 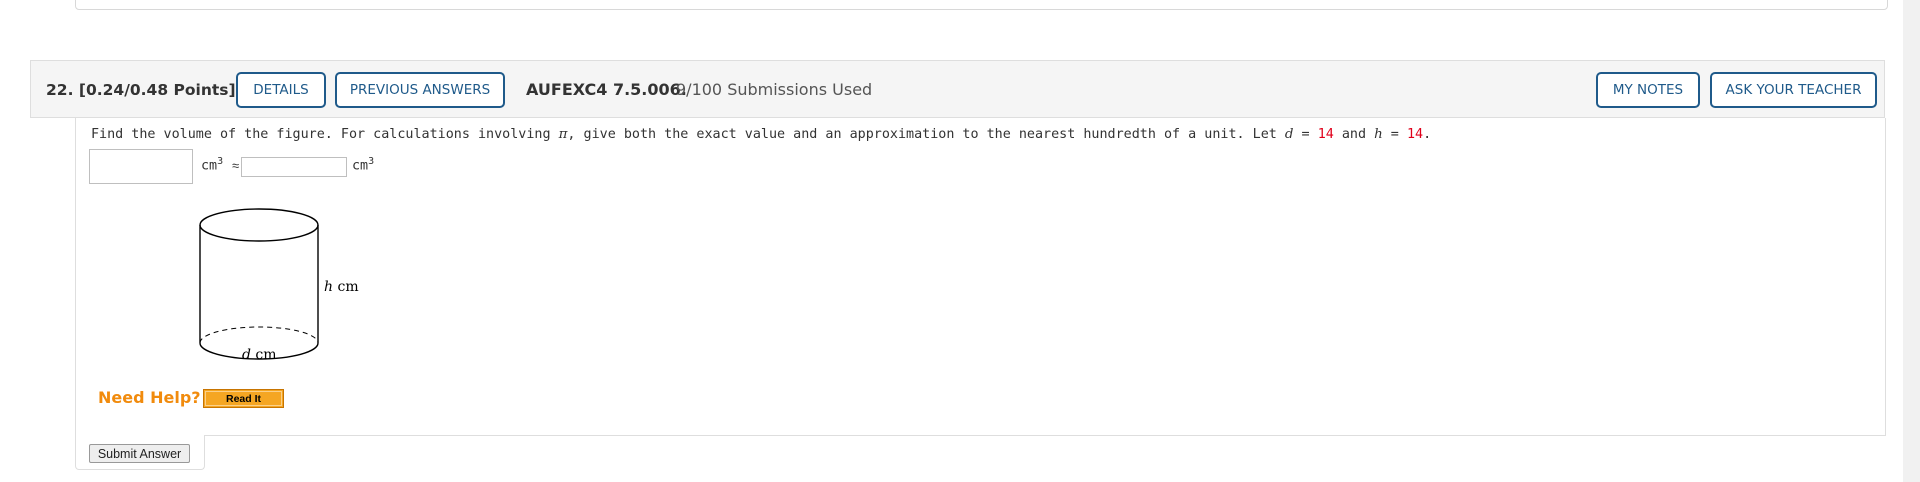 I want to click on read-it-button: Read It, so click(x=243, y=398).